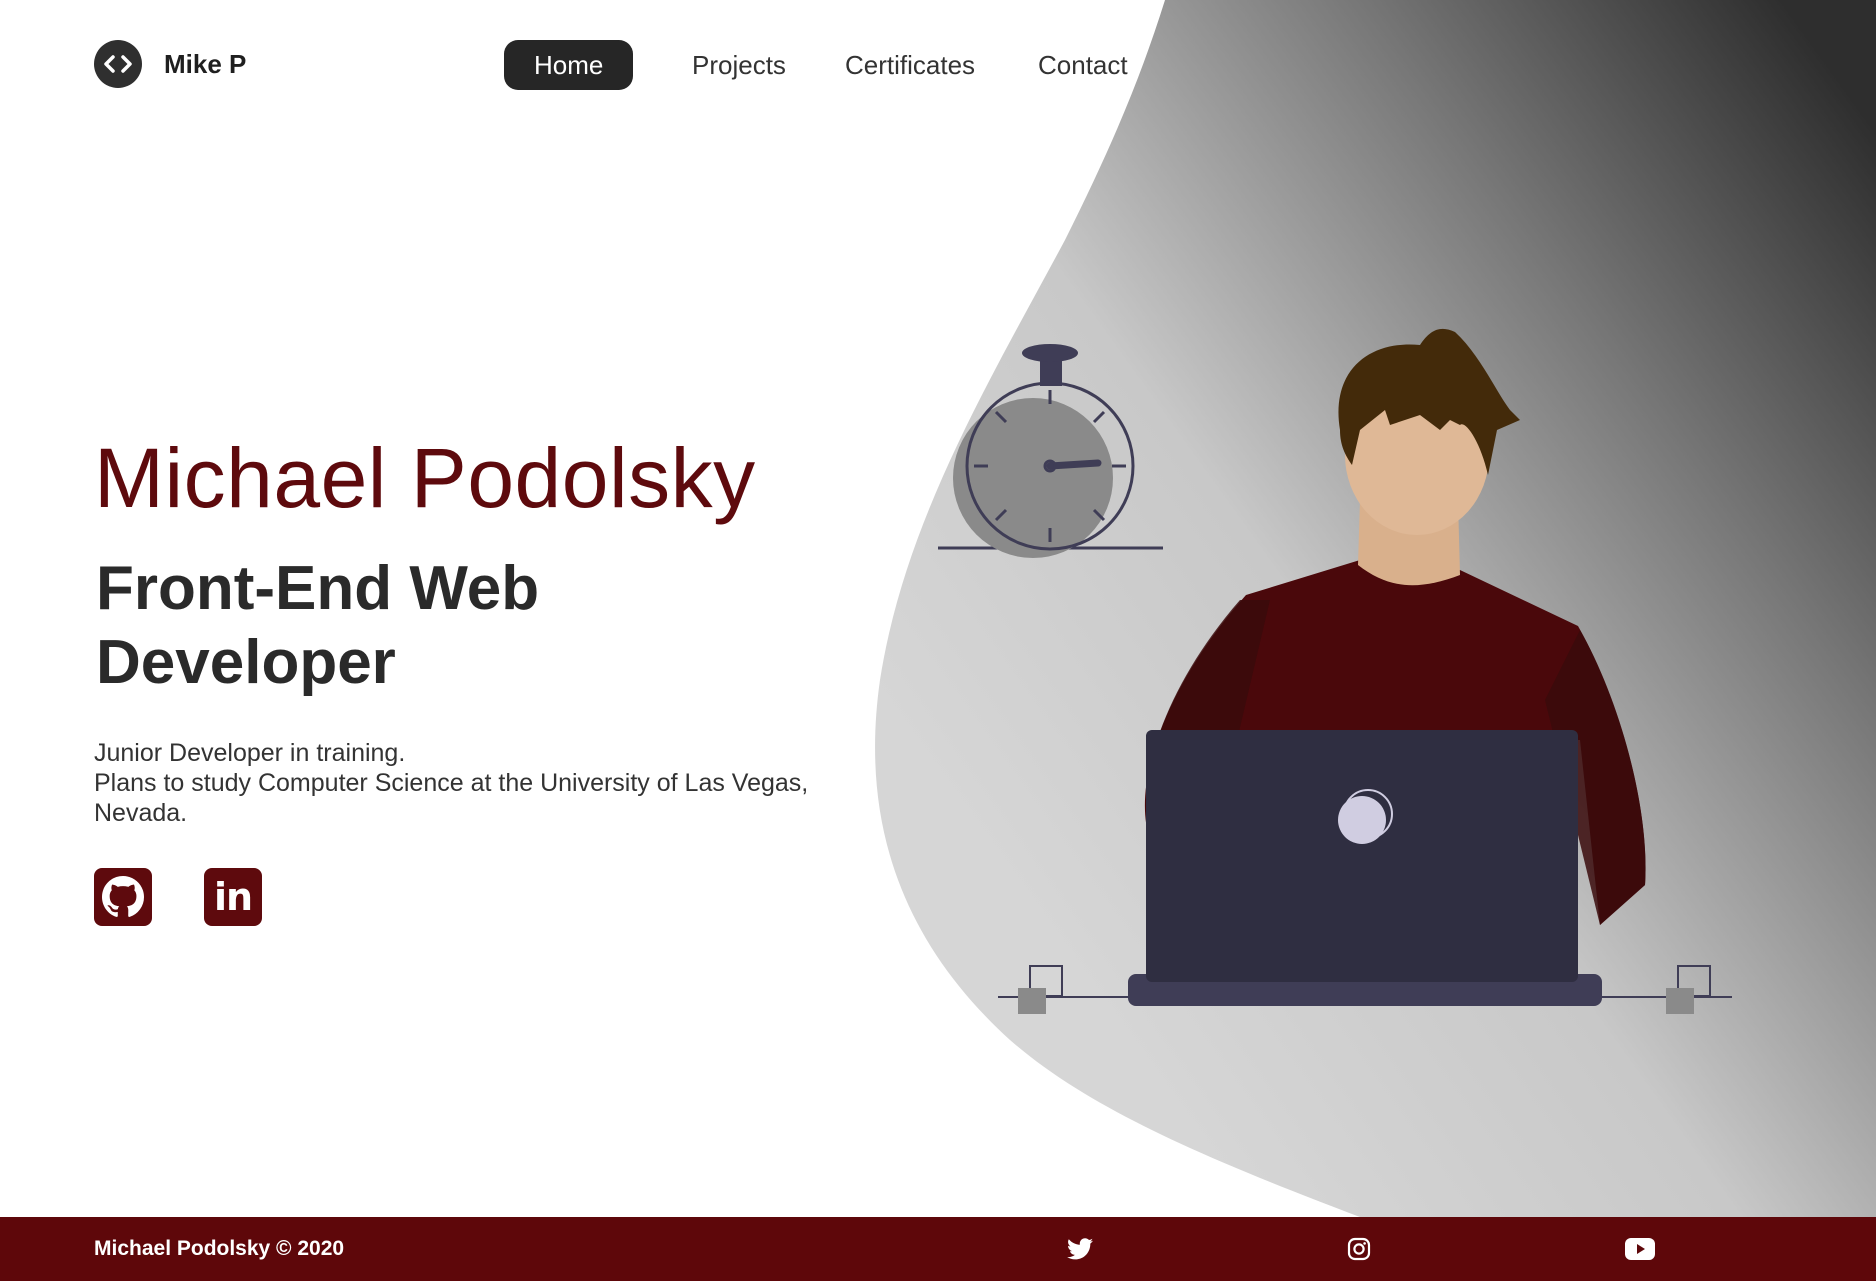 The height and width of the screenshot is (1281, 1876). What do you see at coordinates (141, 813) in the screenshot?
I see `hero-desc-line: Nevada.` at bounding box center [141, 813].